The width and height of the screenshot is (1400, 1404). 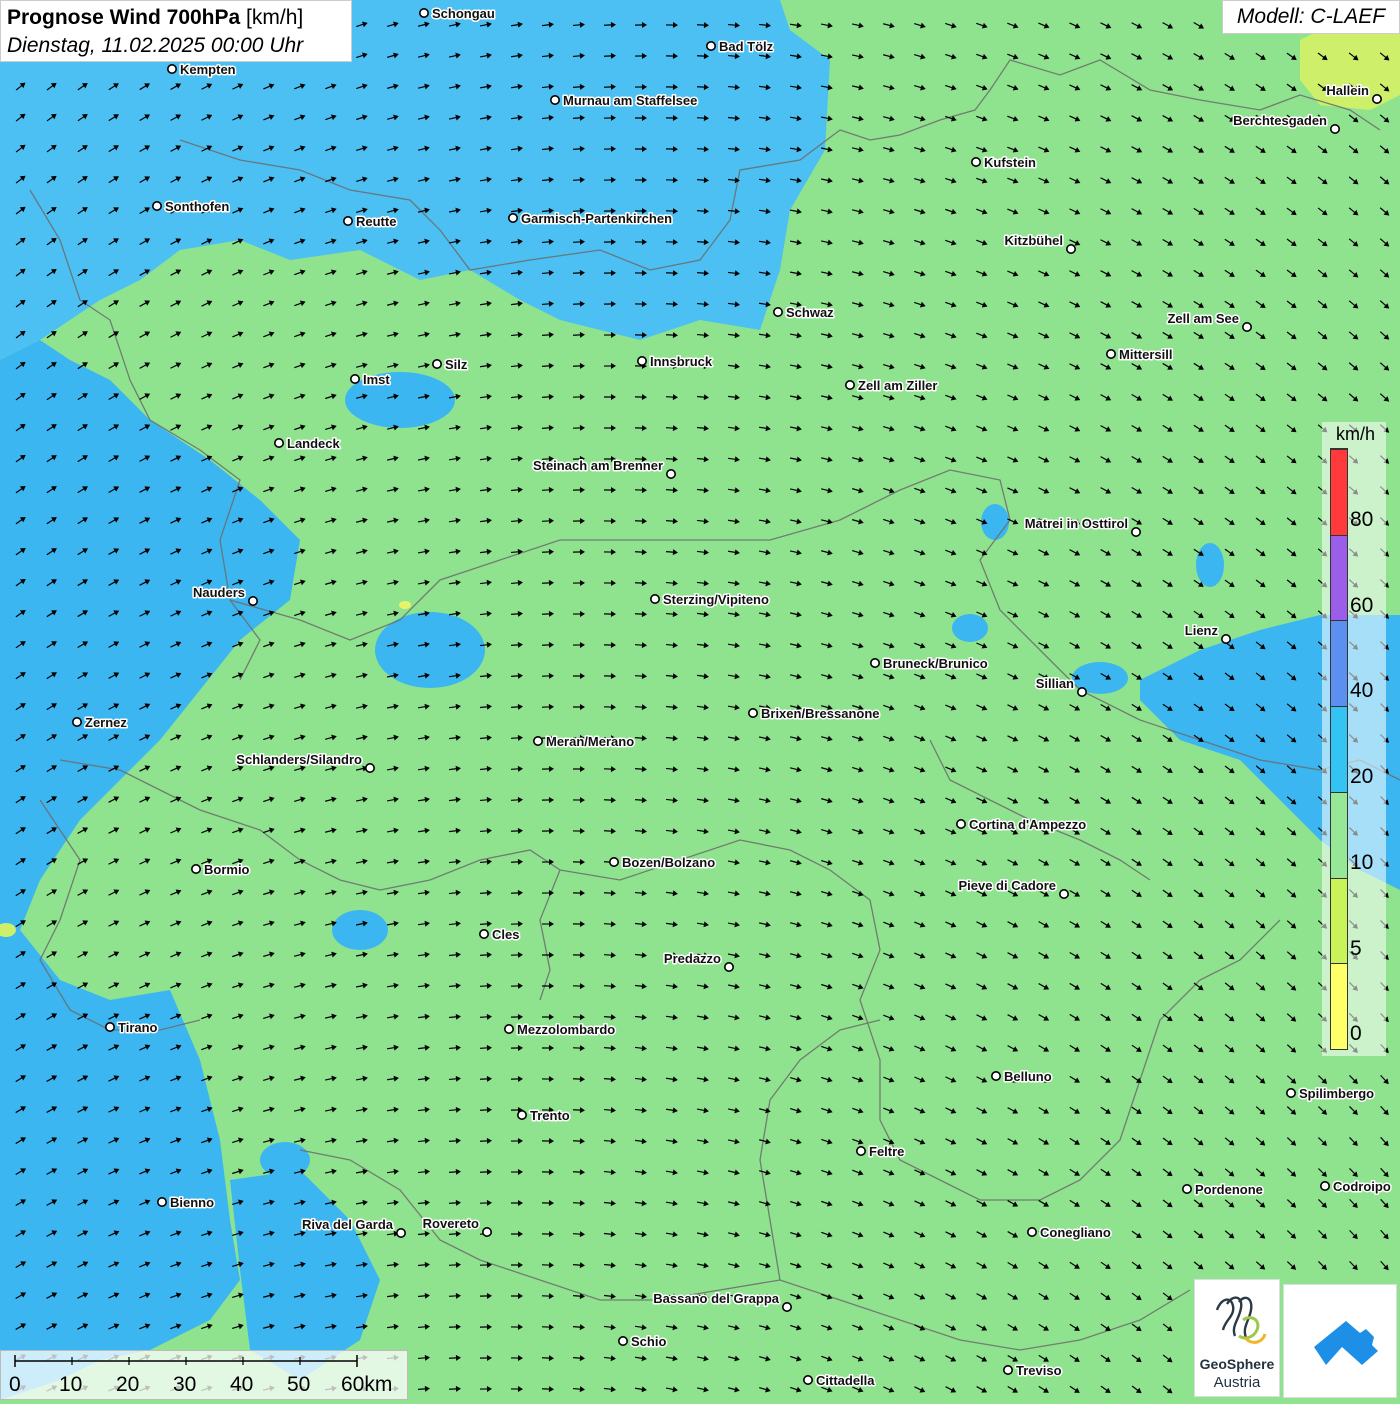 What do you see at coordinates (1034, 240) in the screenshot?
I see `city-label: Kitzbühel` at bounding box center [1034, 240].